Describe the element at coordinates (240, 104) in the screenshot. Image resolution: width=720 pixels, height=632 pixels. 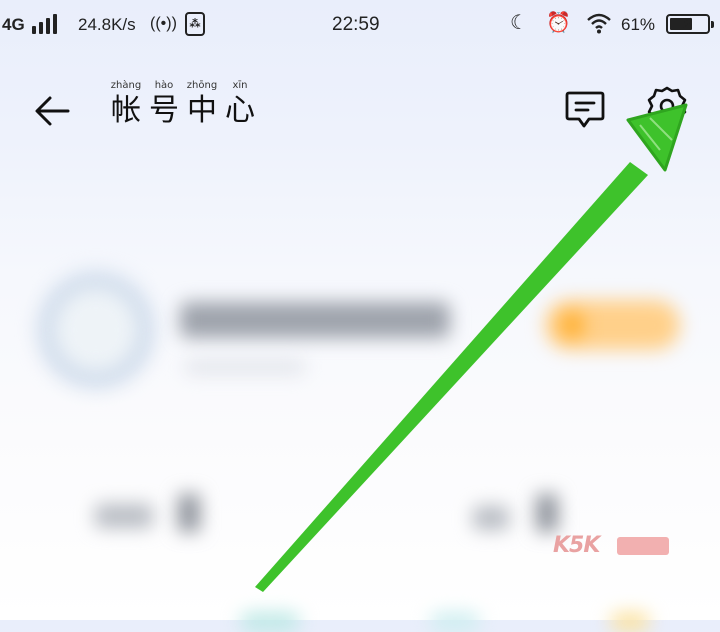
I see `title-char: xīn 心` at that location.